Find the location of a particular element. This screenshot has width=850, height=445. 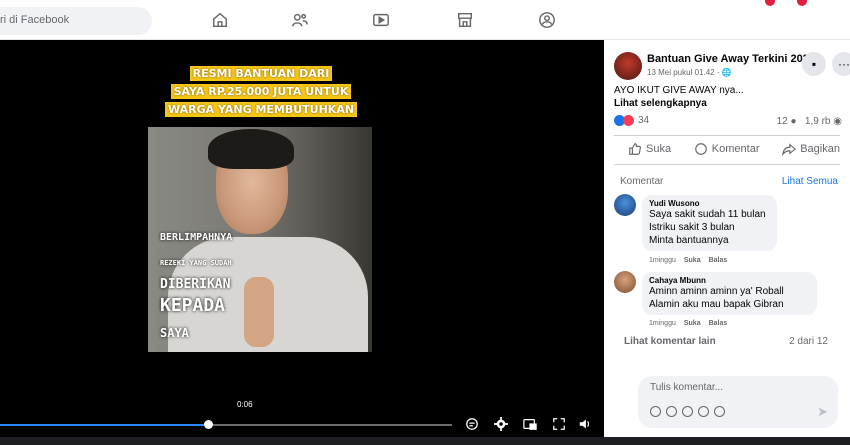

comment-line: Istriku sakit 3 bulan is located at coordinates (692, 227).